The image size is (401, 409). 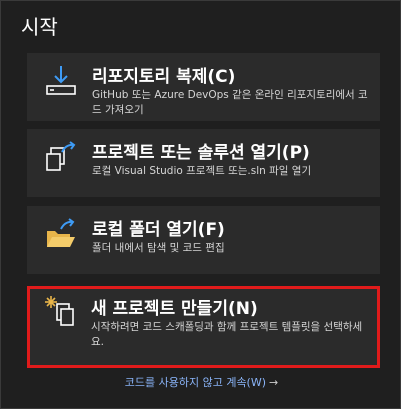 What do you see at coordinates (195, 382) in the screenshot?
I see `continue-without-code-label: 코드를 사용하지 않고 계속(W)` at bounding box center [195, 382].